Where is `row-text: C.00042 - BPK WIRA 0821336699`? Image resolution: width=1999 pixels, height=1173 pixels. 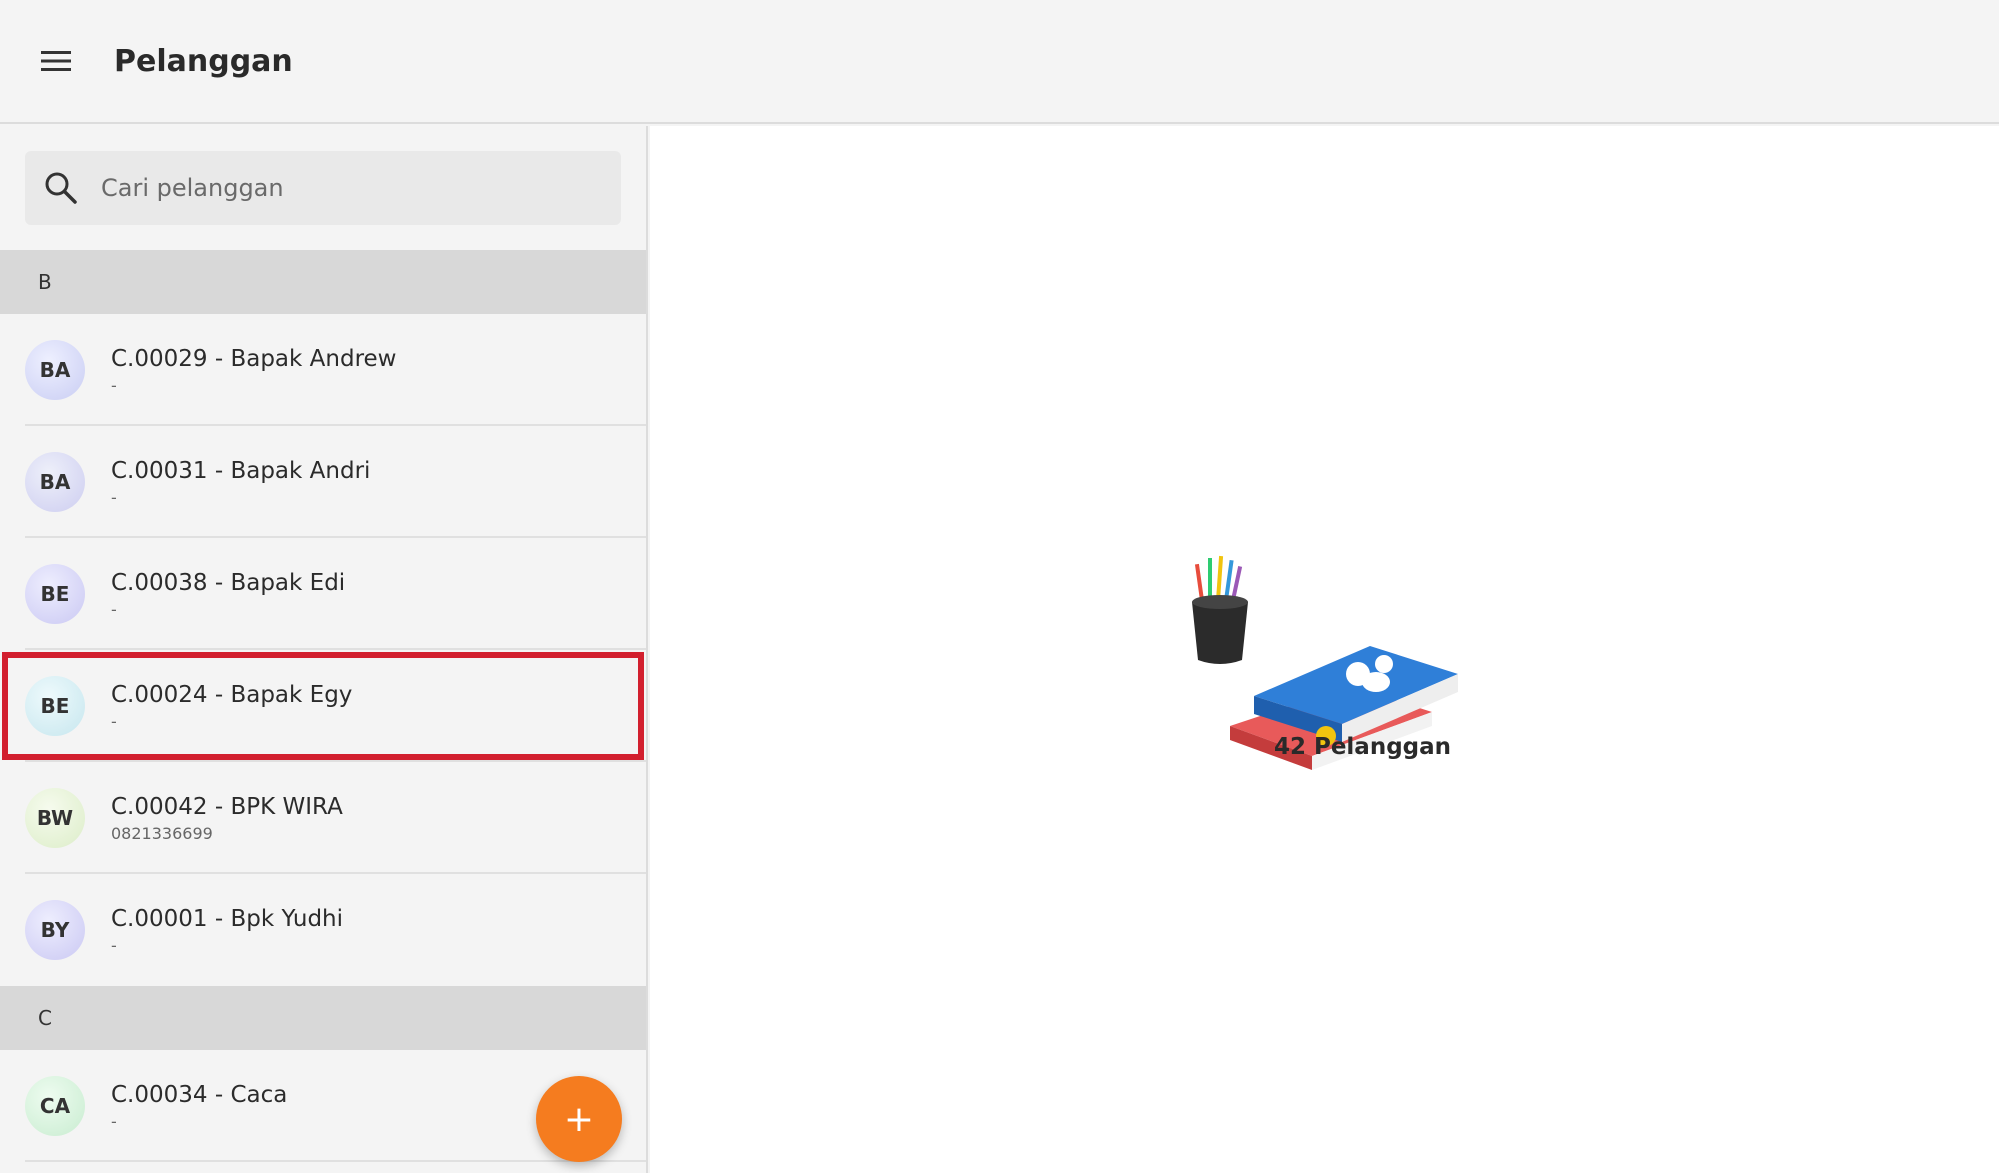 row-text: C.00042 - BPK WIRA 0821336699 is located at coordinates (227, 818).